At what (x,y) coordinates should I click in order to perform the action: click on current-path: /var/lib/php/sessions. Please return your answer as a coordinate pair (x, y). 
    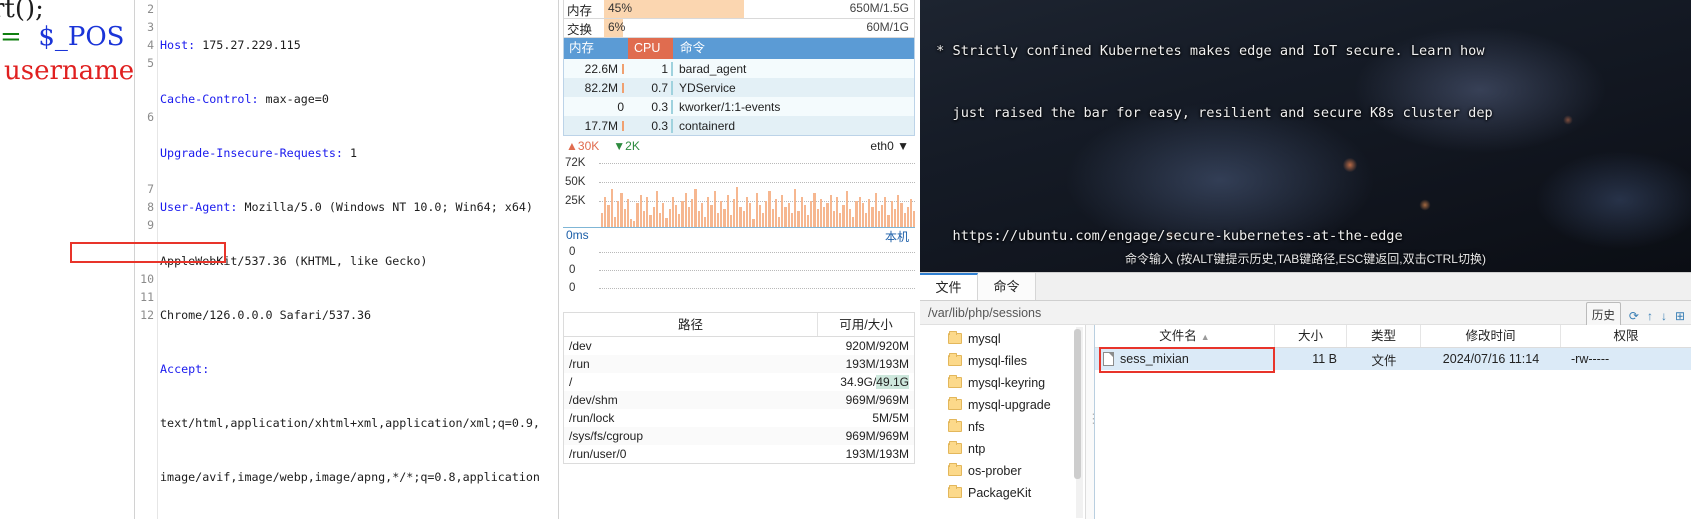
    Looking at the image, I should click on (985, 313).